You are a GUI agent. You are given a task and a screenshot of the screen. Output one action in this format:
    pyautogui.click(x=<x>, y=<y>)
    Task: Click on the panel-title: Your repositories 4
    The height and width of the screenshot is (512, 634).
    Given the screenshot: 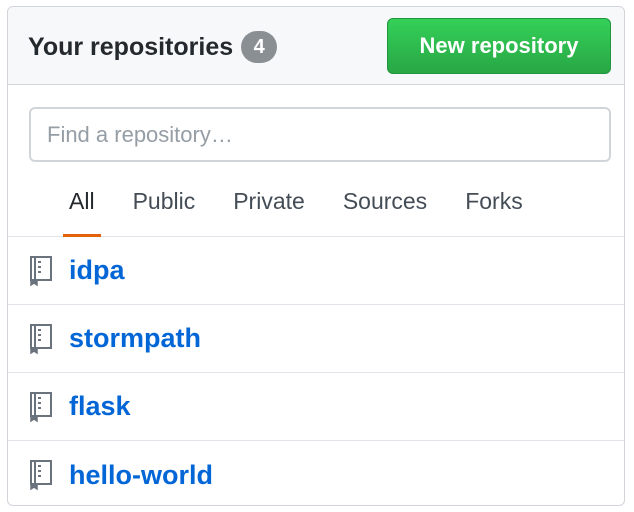 What is the action you would take?
    pyautogui.click(x=153, y=47)
    